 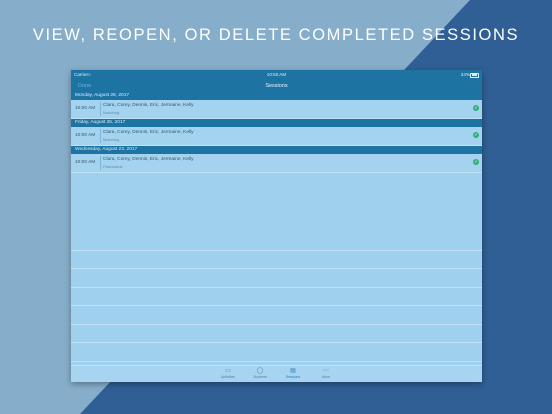 I want to click on status-bar: Carrier ≈ 10:50 AM 34%, so click(x=276, y=75).